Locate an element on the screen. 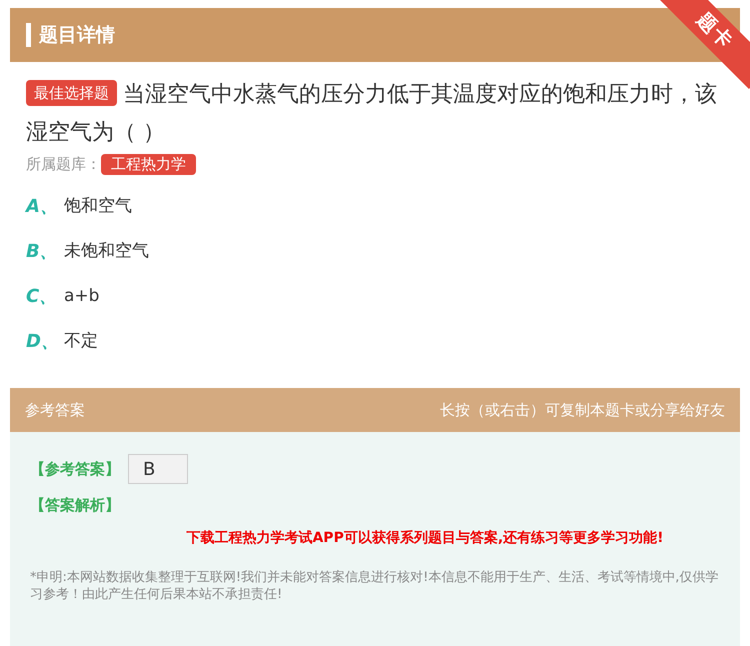 The image size is (750, 646). option-letter: B、 is located at coordinates (42, 251).